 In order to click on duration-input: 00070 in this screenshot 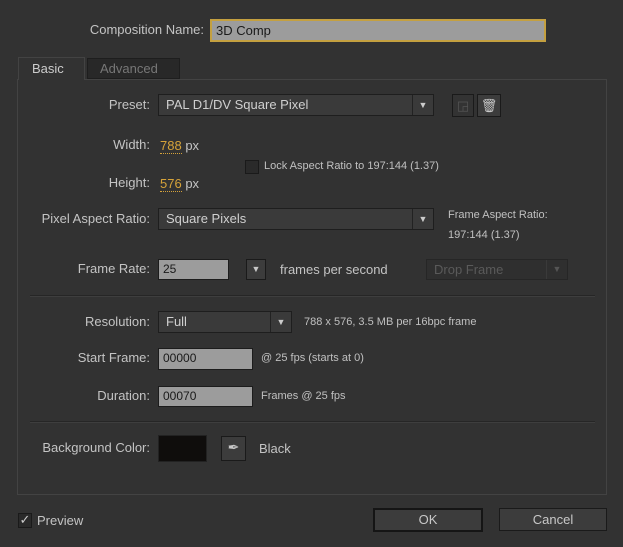, I will do `click(205, 396)`.